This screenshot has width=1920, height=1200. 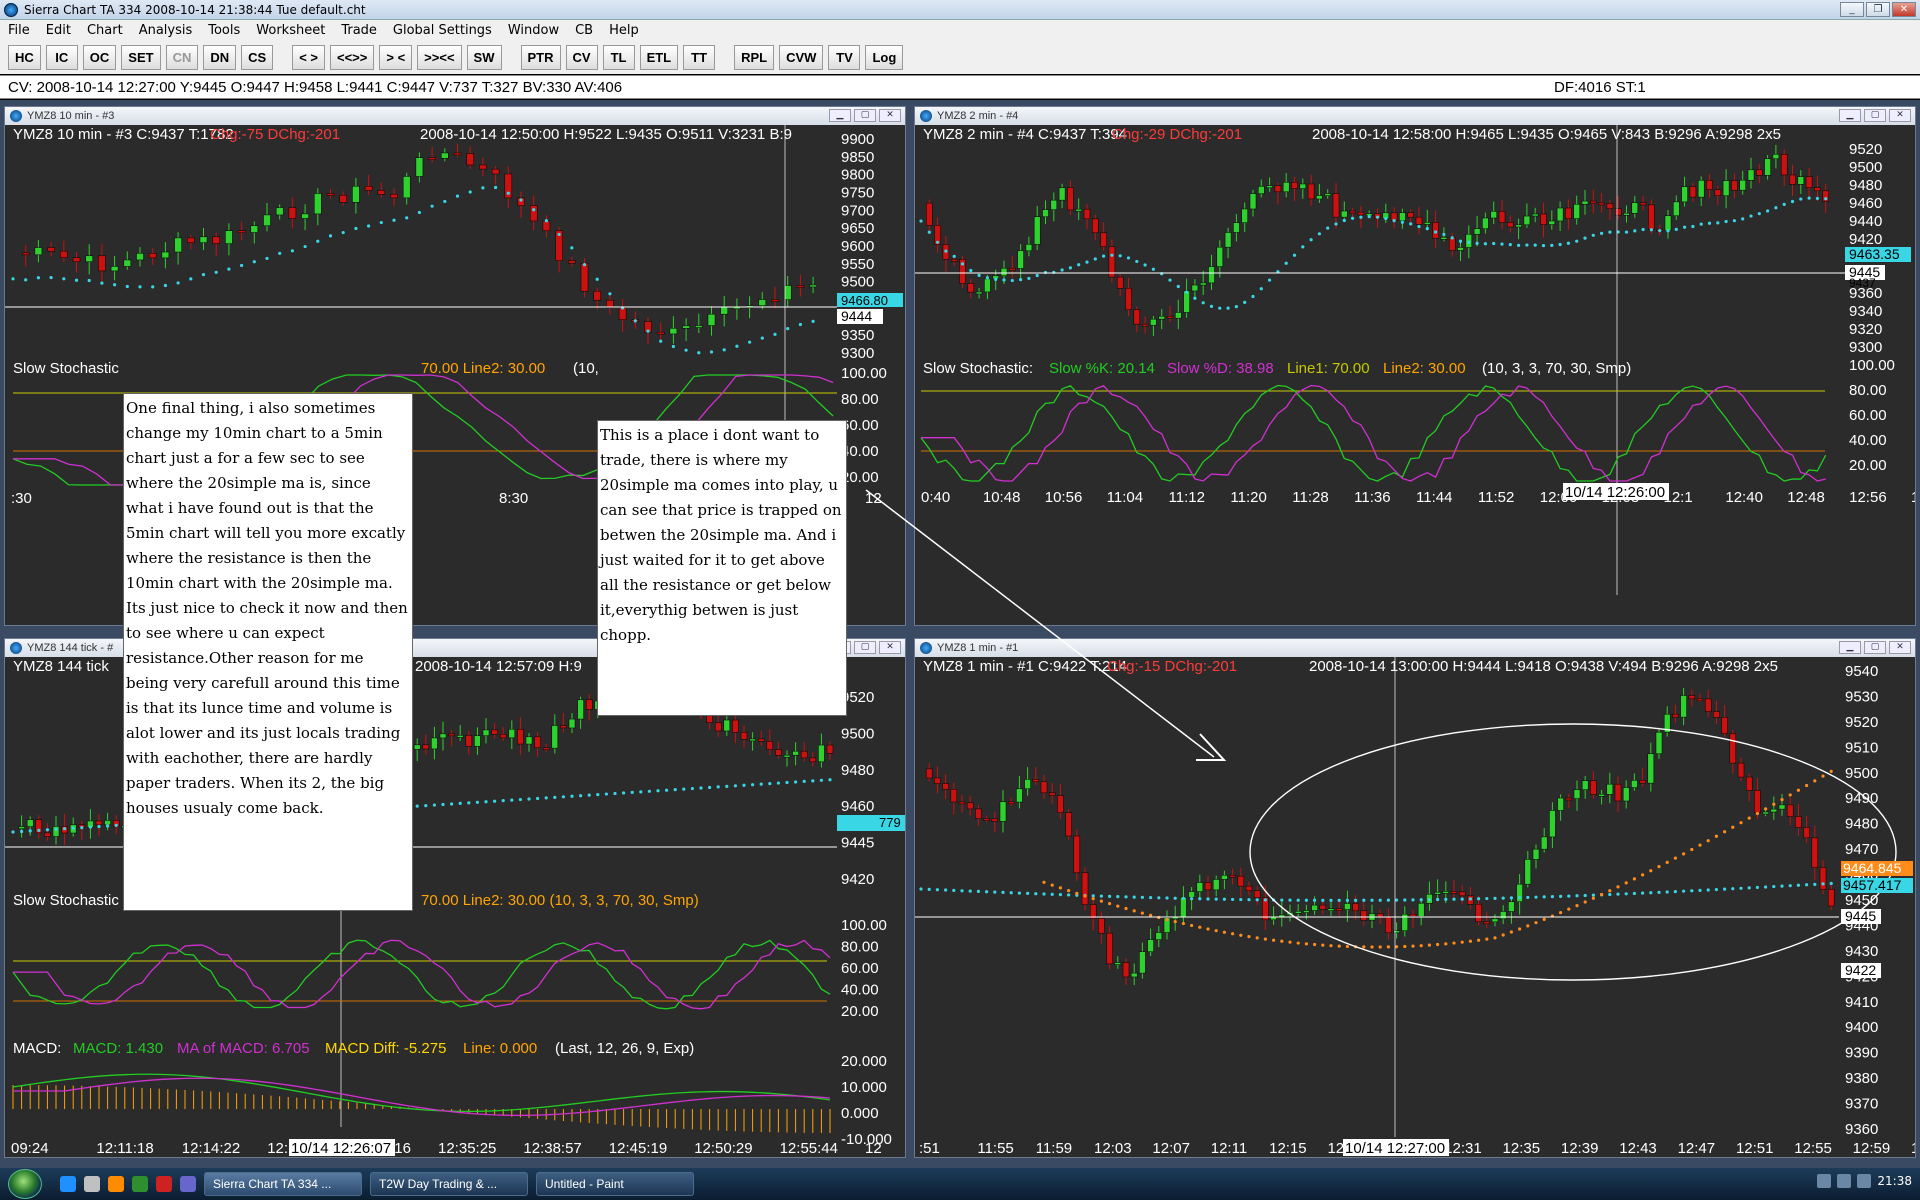 I want to click on time-tick: 12:47, so click(x=1697, y=1148).